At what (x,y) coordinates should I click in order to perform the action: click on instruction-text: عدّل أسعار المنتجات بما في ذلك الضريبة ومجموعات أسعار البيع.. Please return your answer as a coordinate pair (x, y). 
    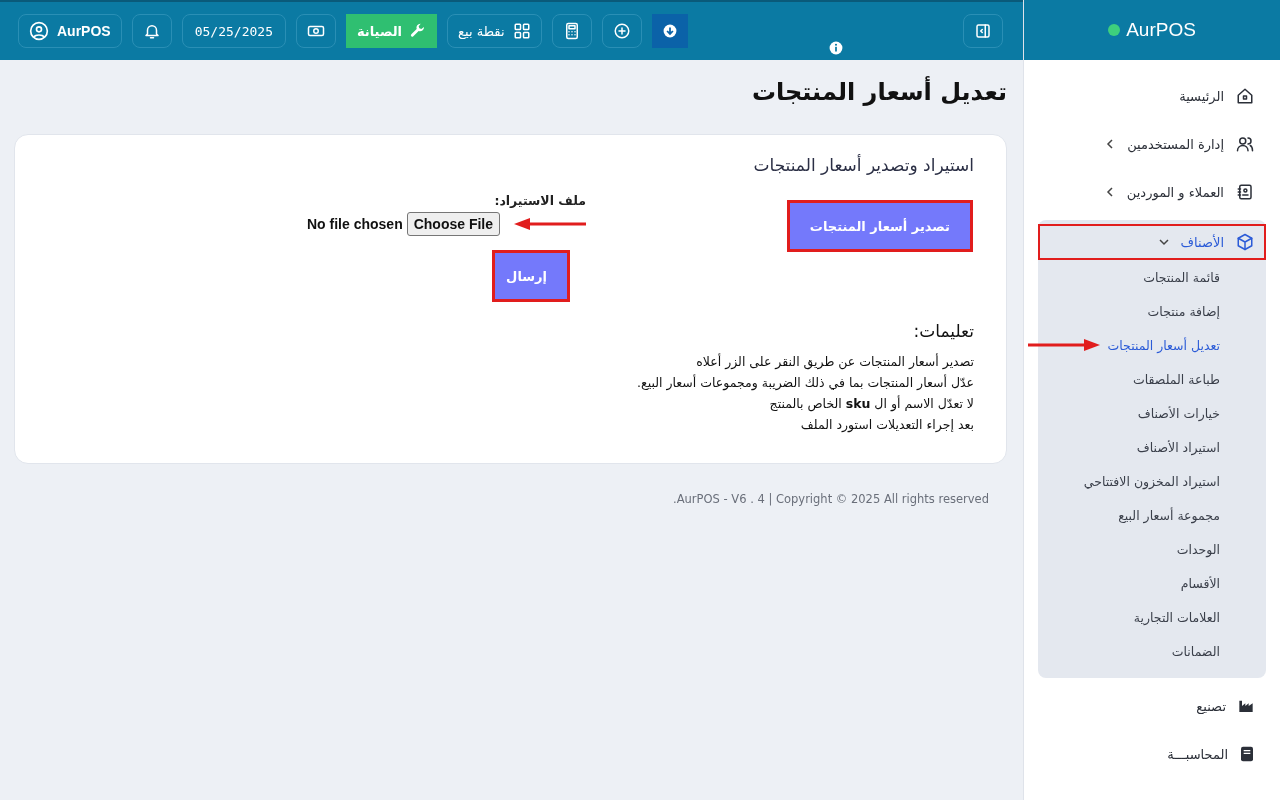
    Looking at the image, I should click on (805, 383).